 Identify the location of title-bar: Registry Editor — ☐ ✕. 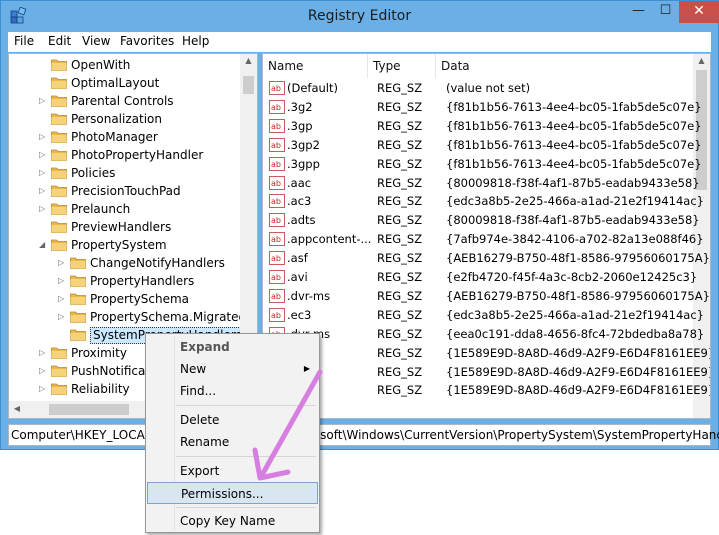
(360, 16).